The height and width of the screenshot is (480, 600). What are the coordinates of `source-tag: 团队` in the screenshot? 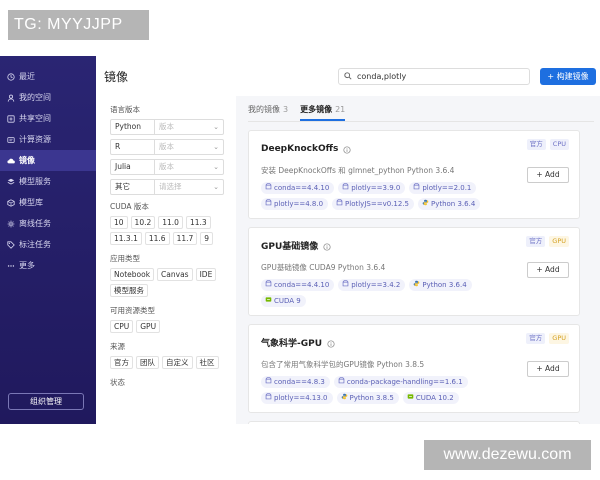 It's located at (147, 362).